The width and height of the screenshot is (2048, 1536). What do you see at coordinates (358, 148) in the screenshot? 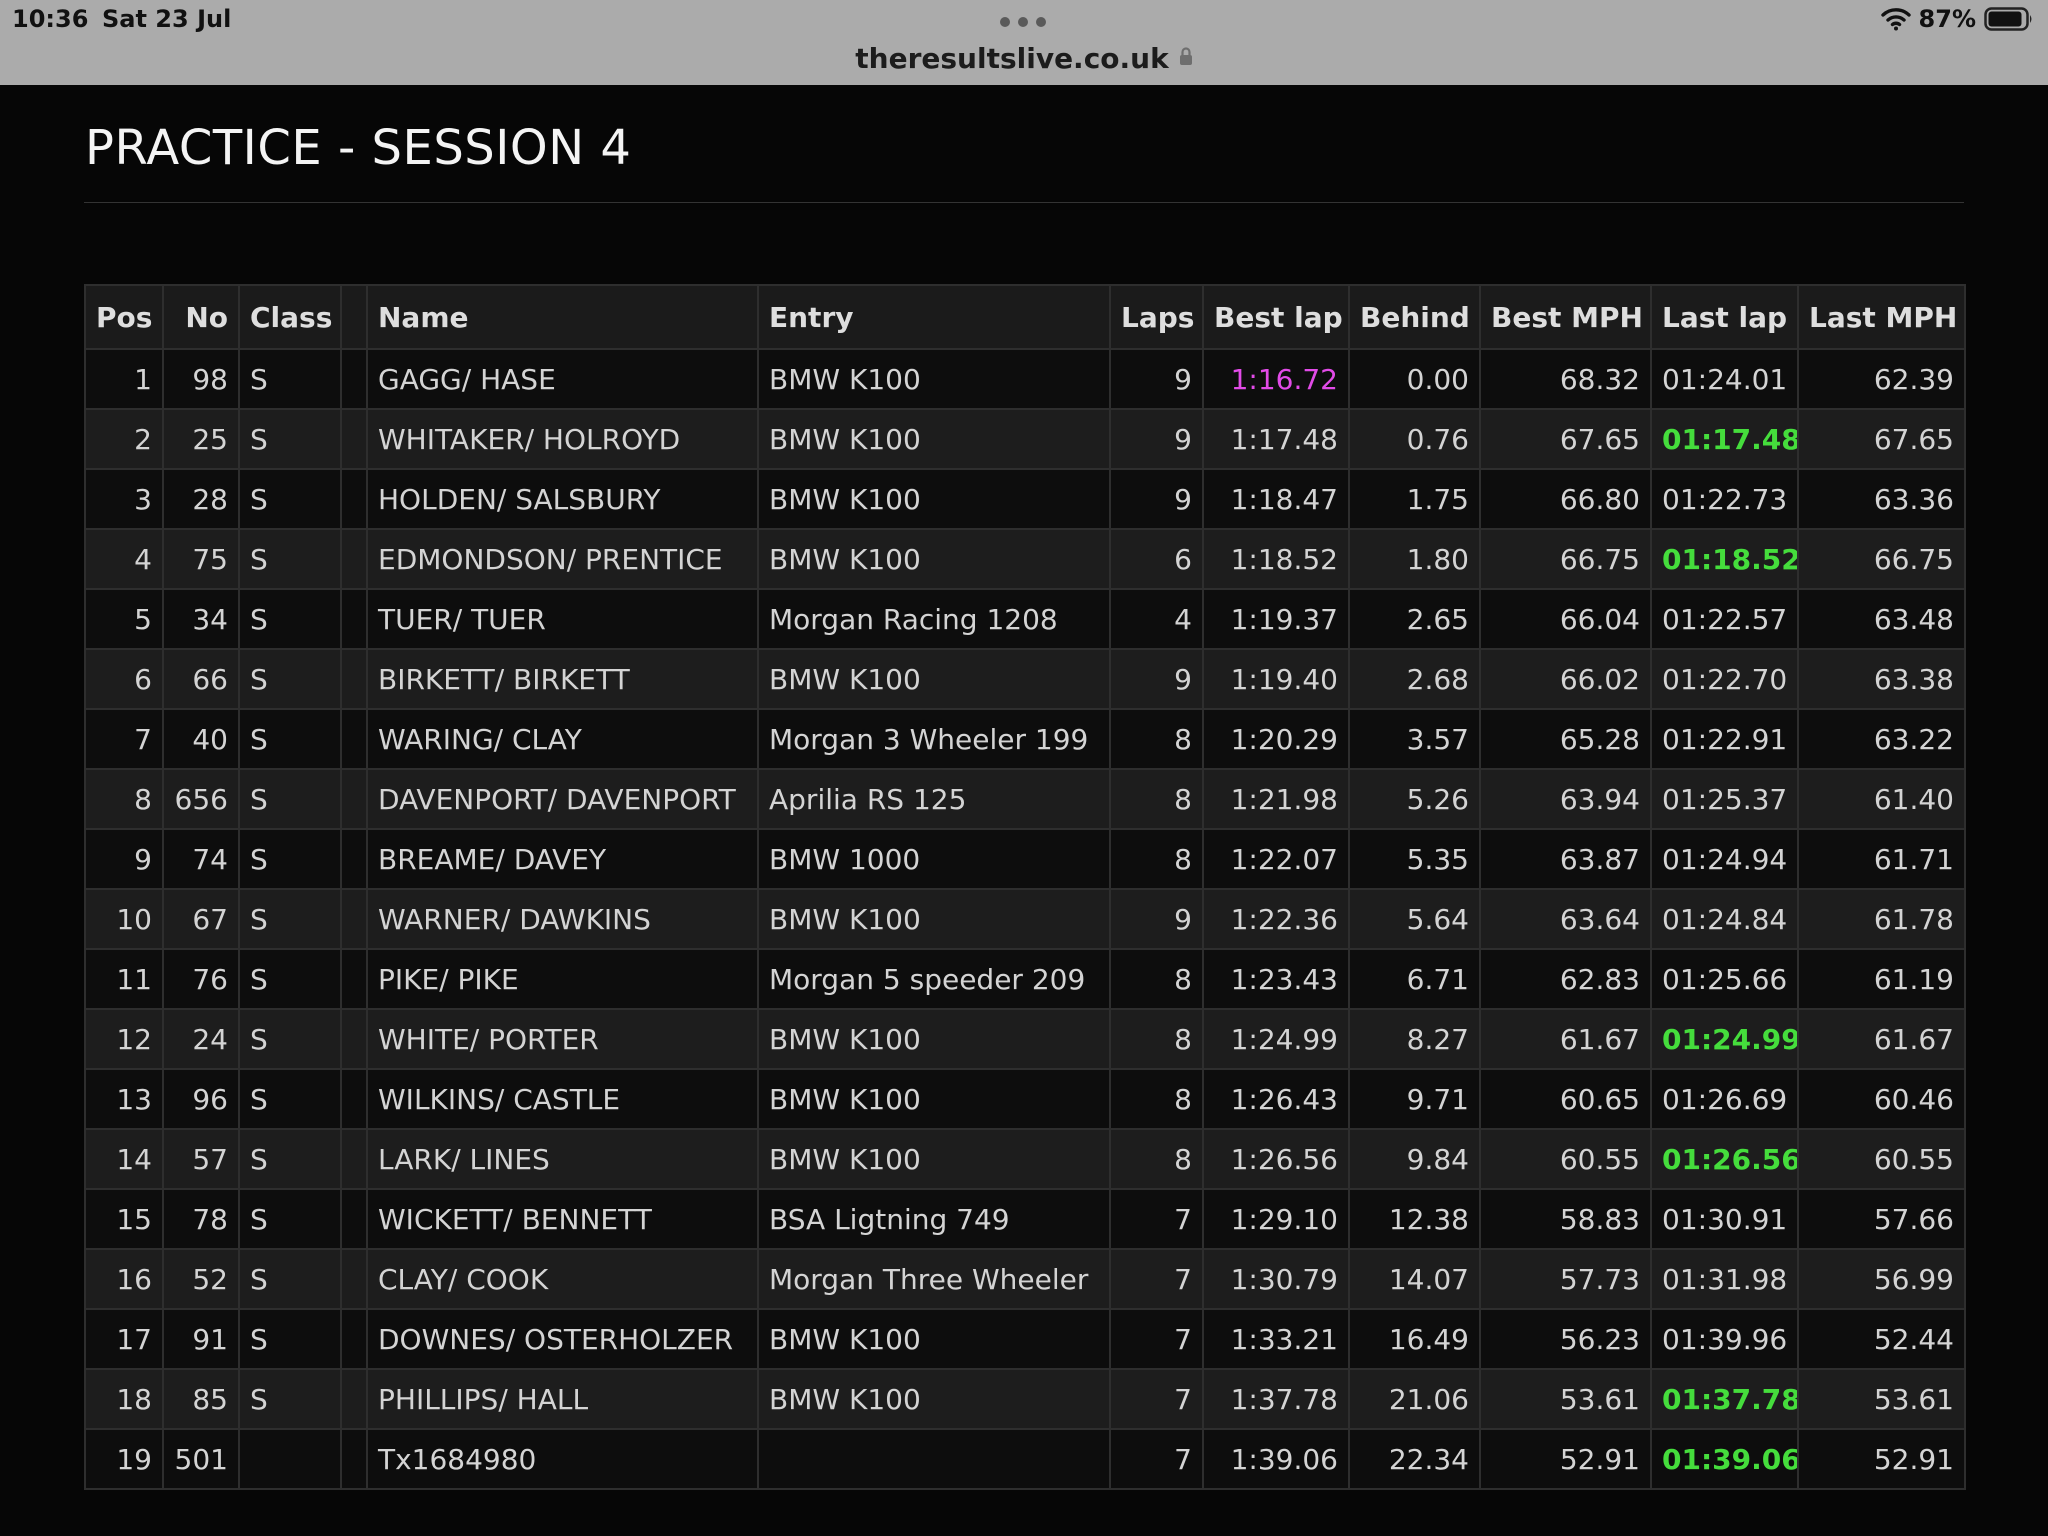
I see `page-title: PRACTICE - SESSION 4` at bounding box center [358, 148].